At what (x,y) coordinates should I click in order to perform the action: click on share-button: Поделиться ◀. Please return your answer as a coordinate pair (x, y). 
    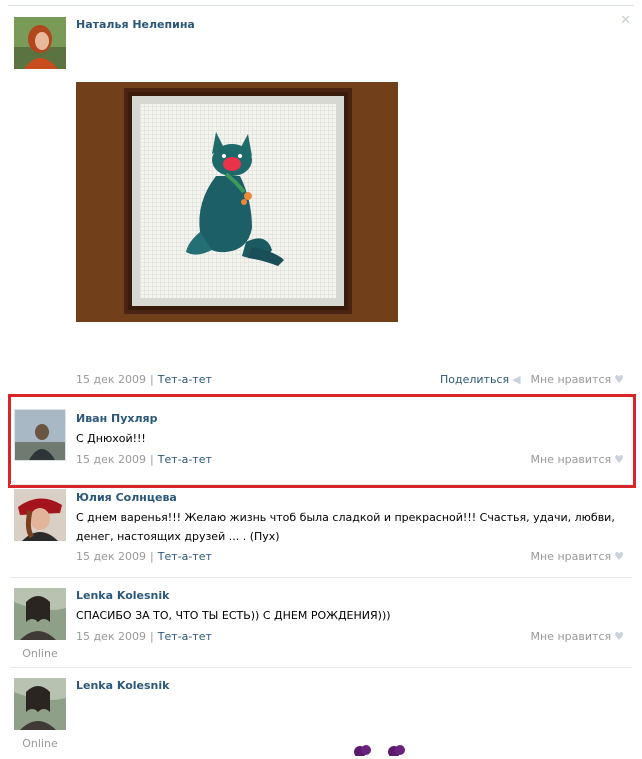
    Looking at the image, I should click on (480, 379).